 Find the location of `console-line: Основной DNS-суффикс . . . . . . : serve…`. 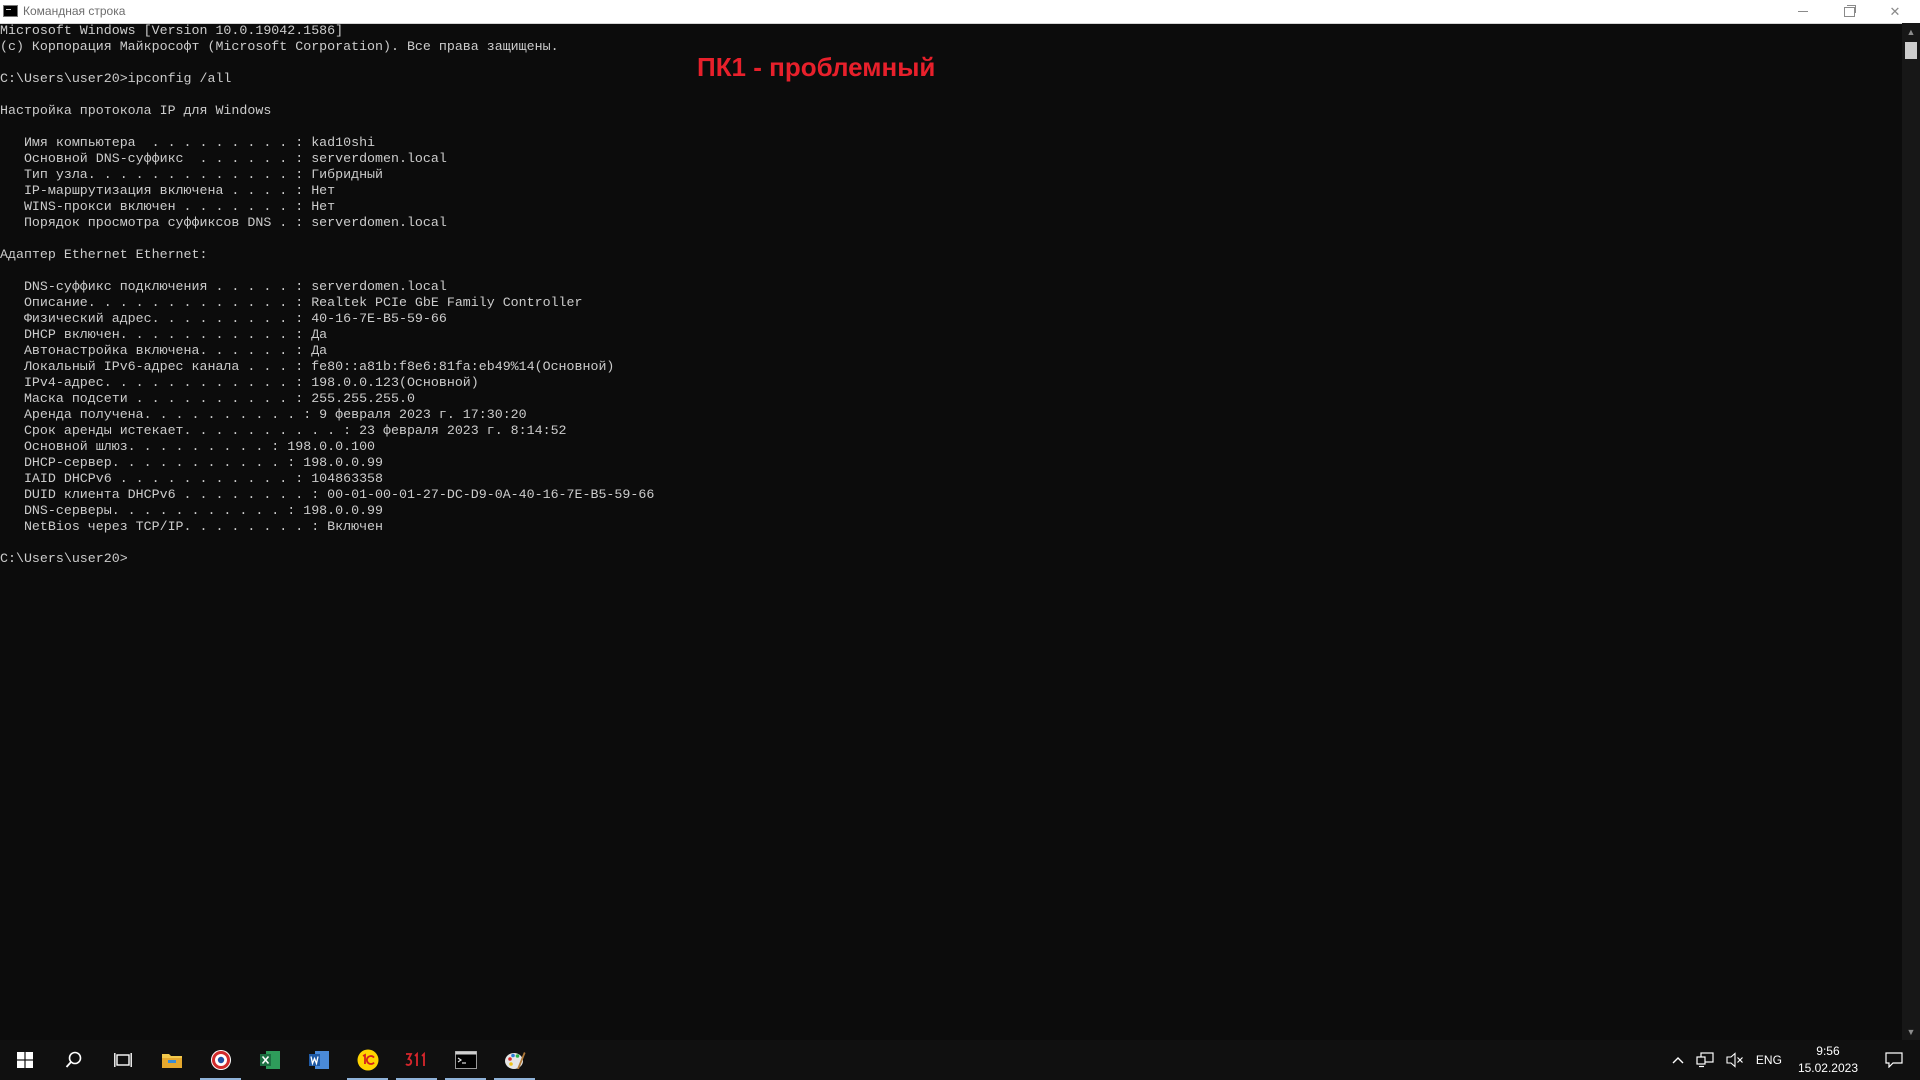

console-line: Основной DNS-суффикс . . . . . . : serve… is located at coordinates (223, 158).